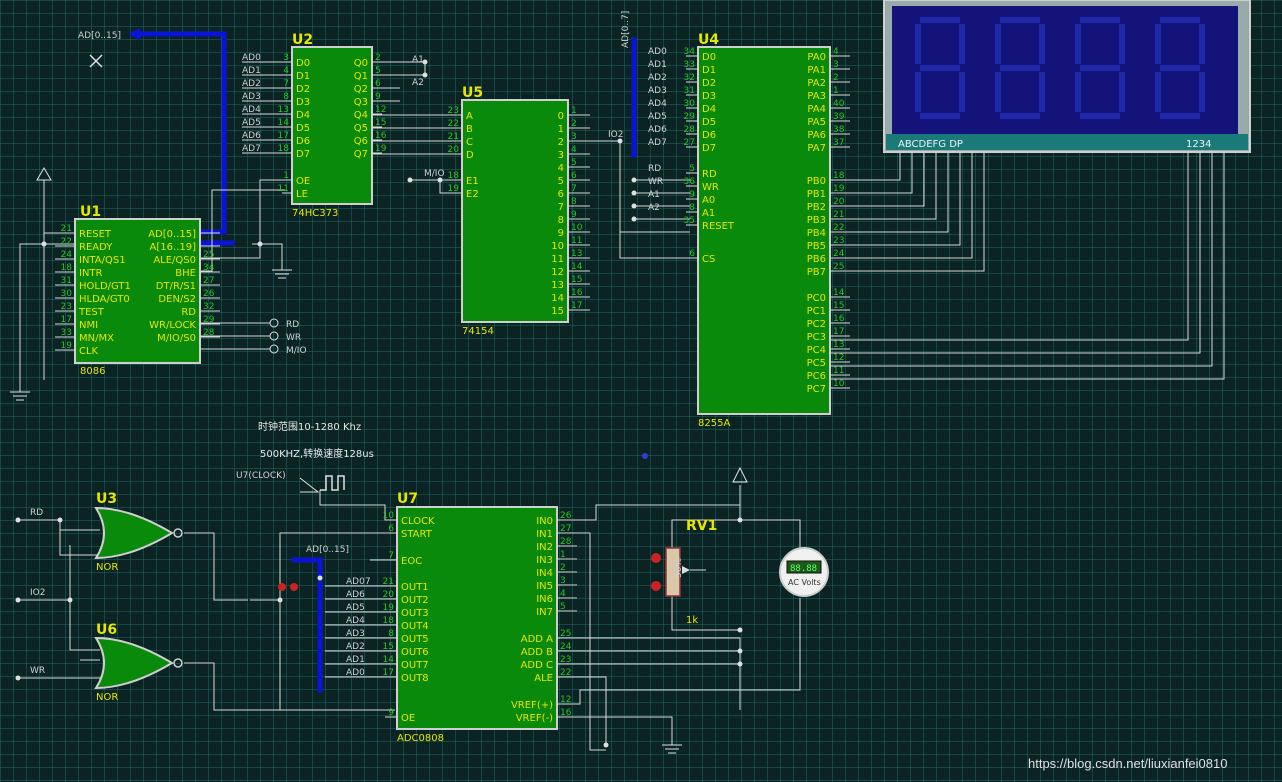  I want to click on u5-pin-name: 15, so click(557, 311).